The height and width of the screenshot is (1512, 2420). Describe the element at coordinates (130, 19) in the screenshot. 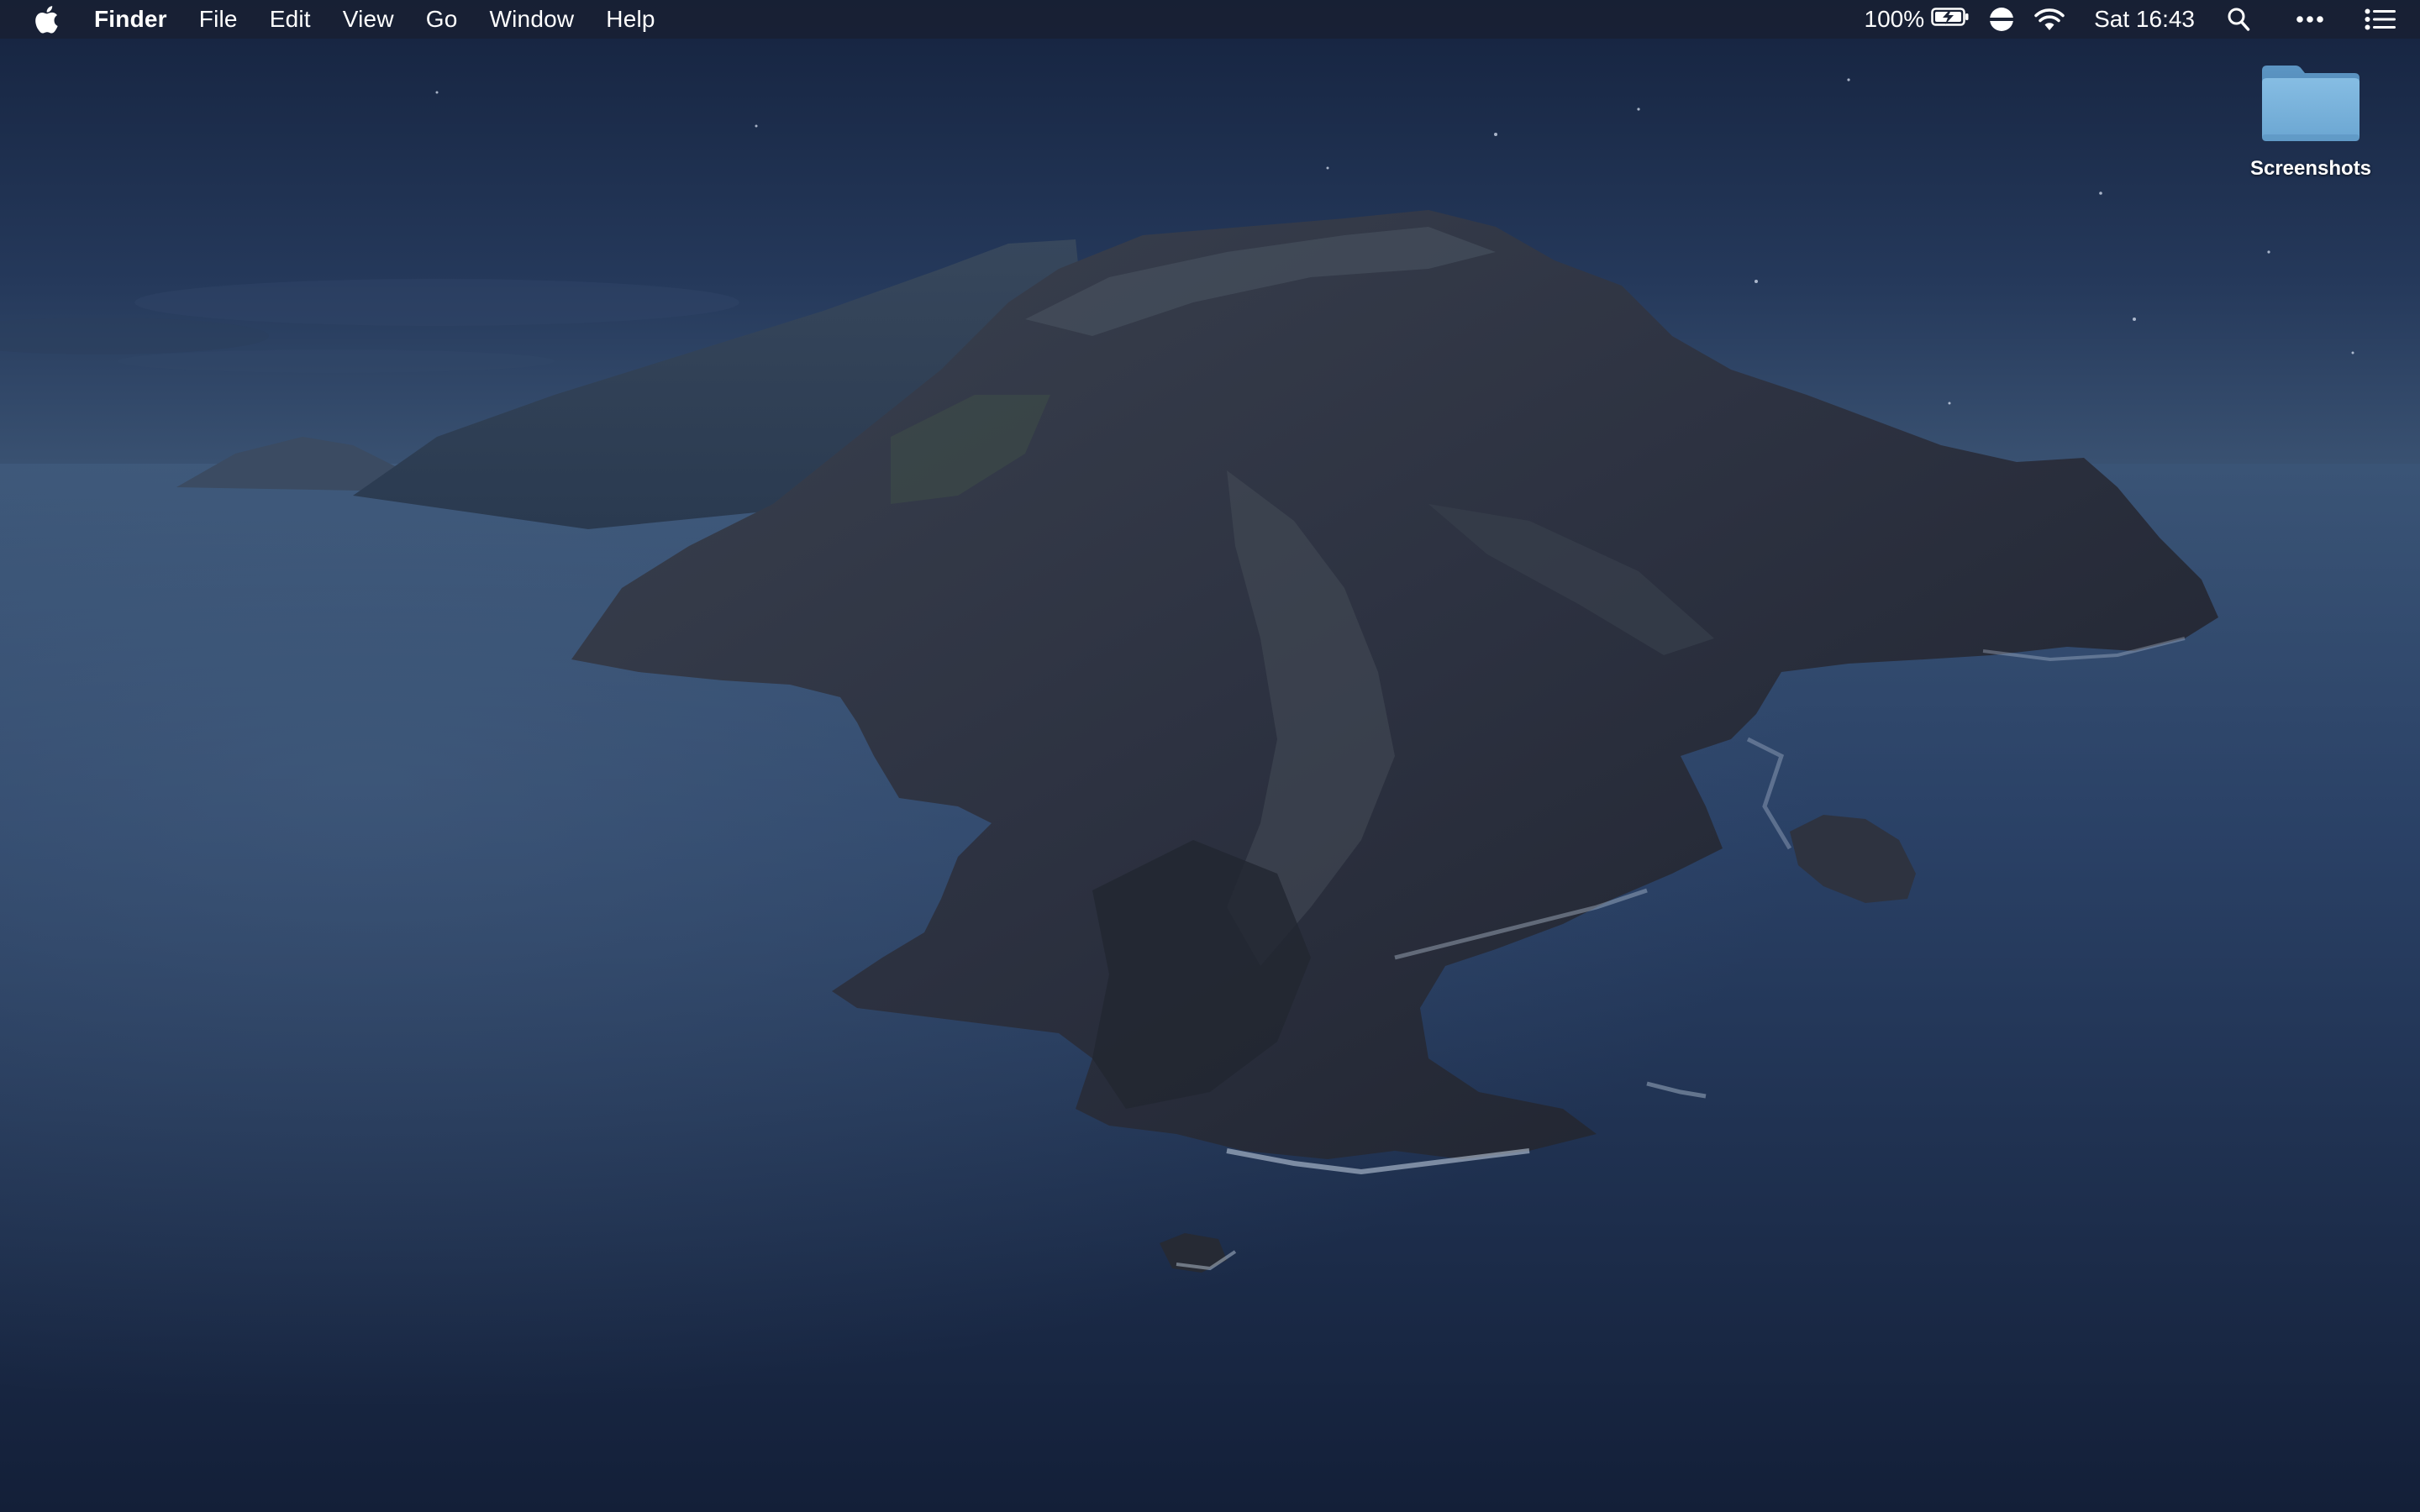

I see `menu-app-finder: Finder` at that location.